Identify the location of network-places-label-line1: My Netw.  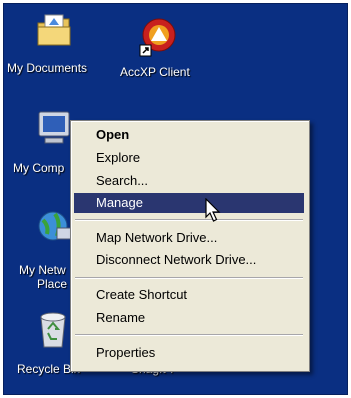
(42, 270).